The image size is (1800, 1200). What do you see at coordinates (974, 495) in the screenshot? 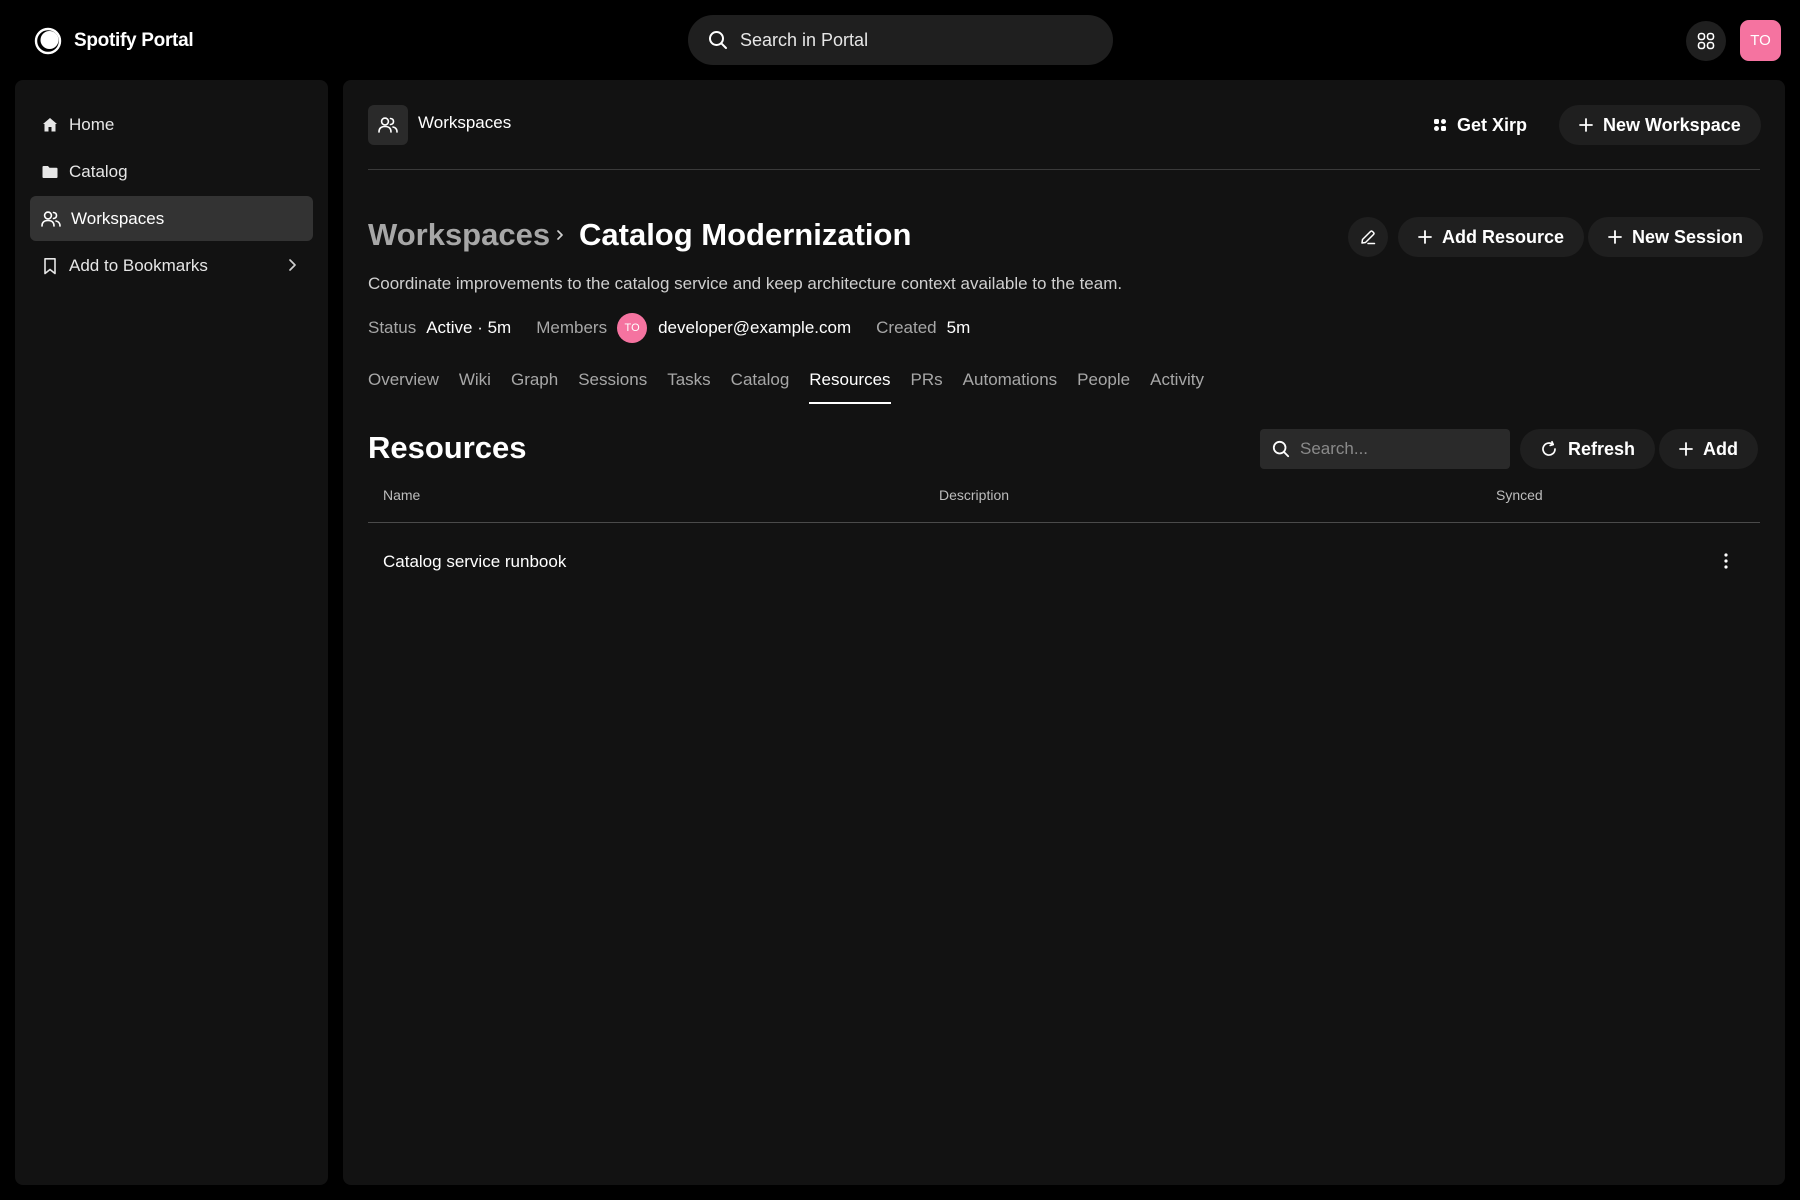
I see `column-header-description: Description` at bounding box center [974, 495].